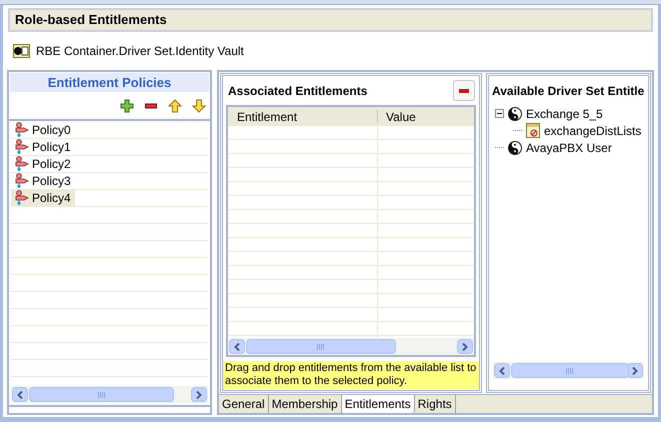  What do you see at coordinates (564, 113) in the screenshot?
I see `tree-item: Exchange 5_5` at bounding box center [564, 113].